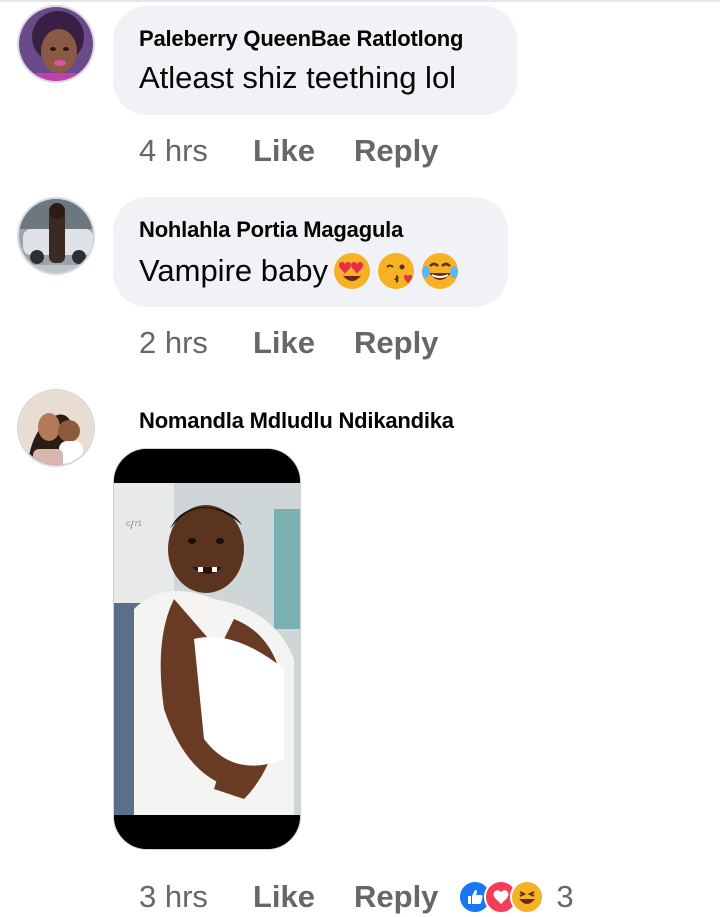 The width and height of the screenshot is (720, 917). What do you see at coordinates (395, 271) in the screenshot?
I see `kissing-face-emoji` at bounding box center [395, 271].